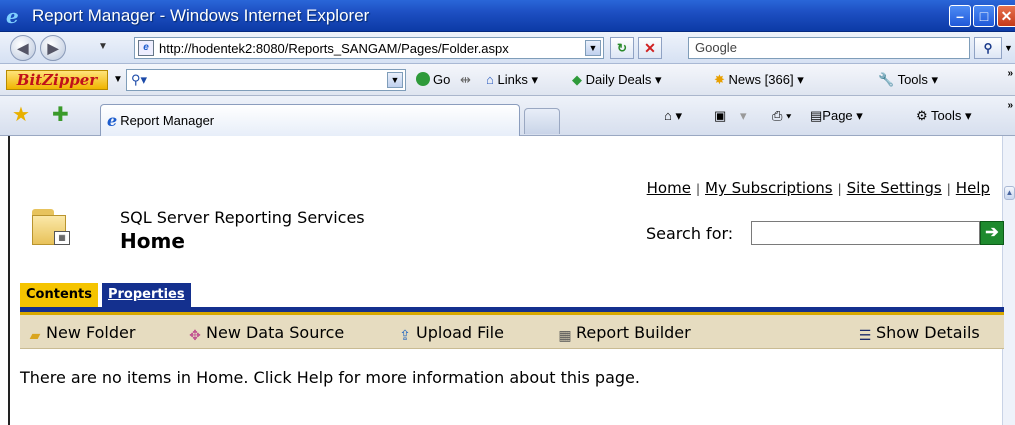 The image size is (1015, 425). Describe the element at coordinates (650, 48) in the screenshot. I see `stop-button: ✕` at that location.